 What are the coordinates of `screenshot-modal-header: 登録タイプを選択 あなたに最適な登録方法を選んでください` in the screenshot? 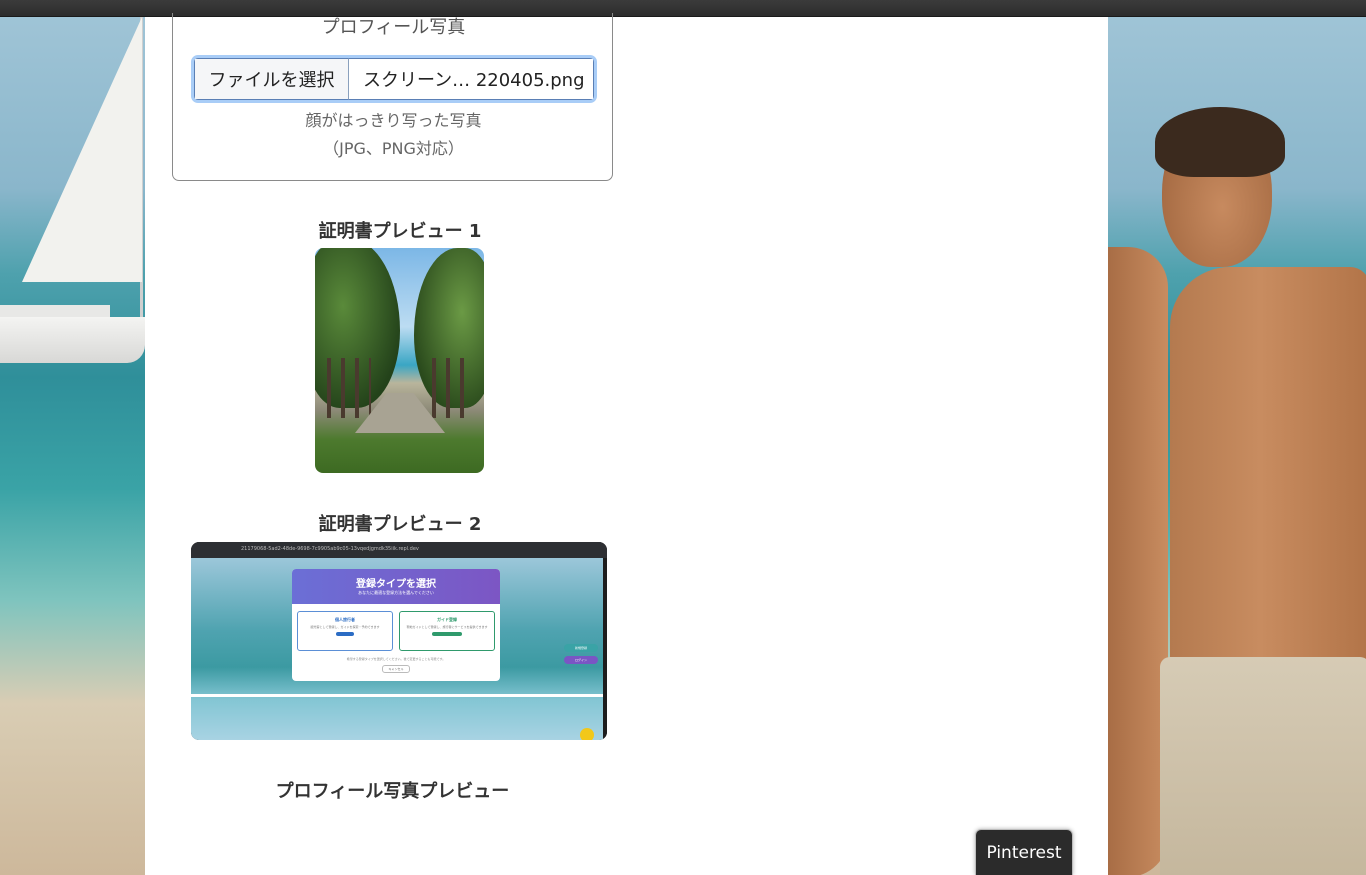 It's located at (396, 586).